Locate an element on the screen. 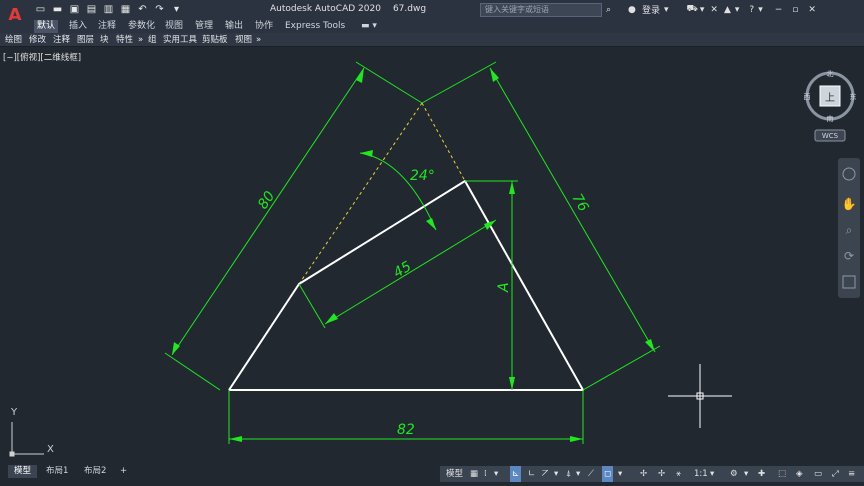 The height and width of the screenshot is (486, 864). plot-icon: ▦ is located at coordinates (125, 9).